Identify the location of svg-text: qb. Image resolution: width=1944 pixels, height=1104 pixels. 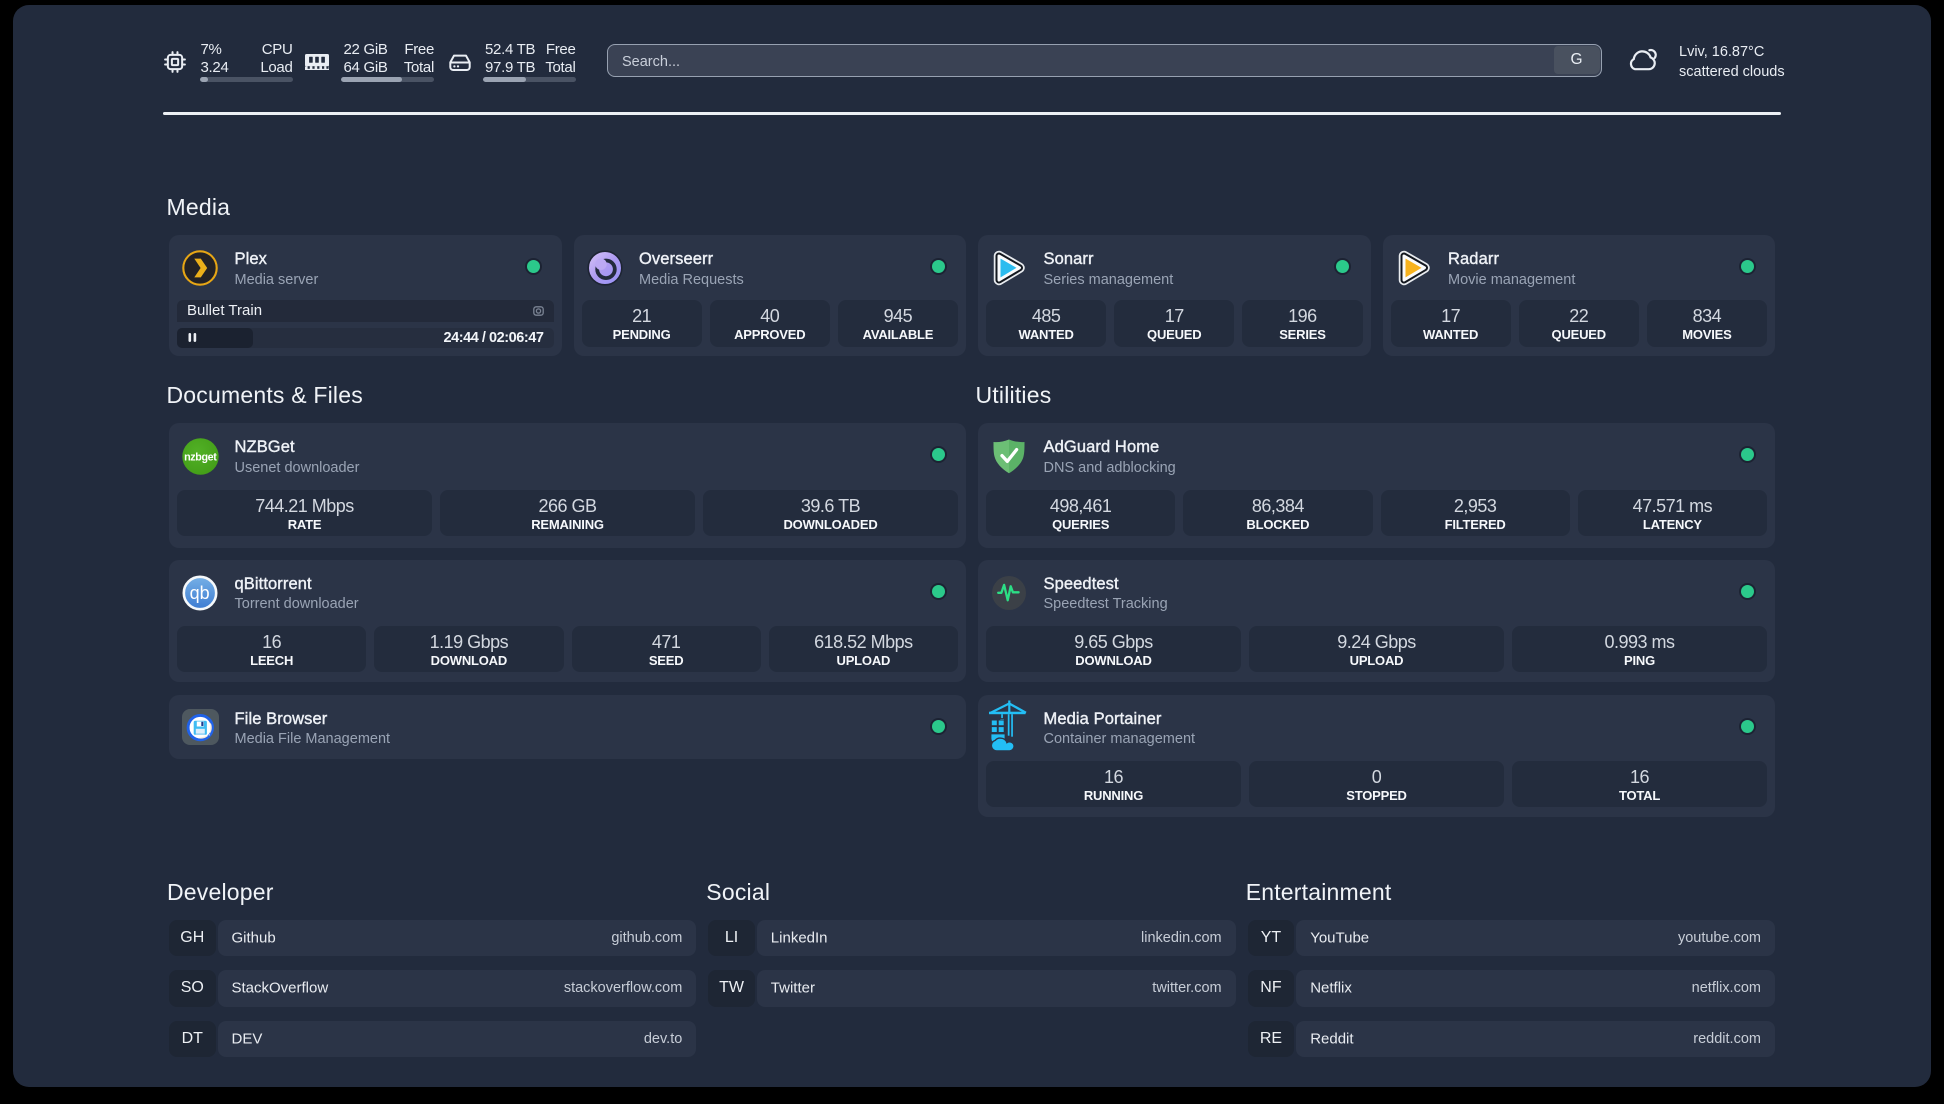
(200, 593).